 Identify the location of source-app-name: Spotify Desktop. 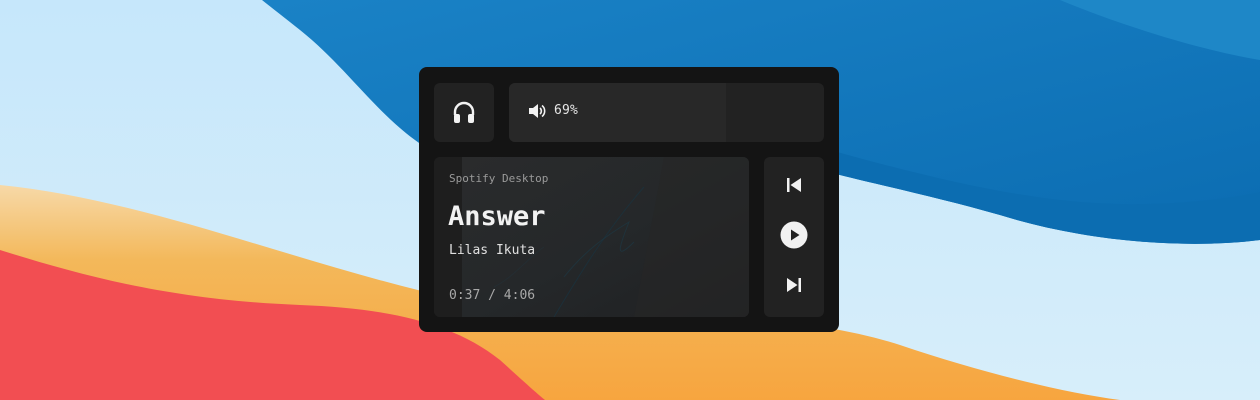
(499, 178).